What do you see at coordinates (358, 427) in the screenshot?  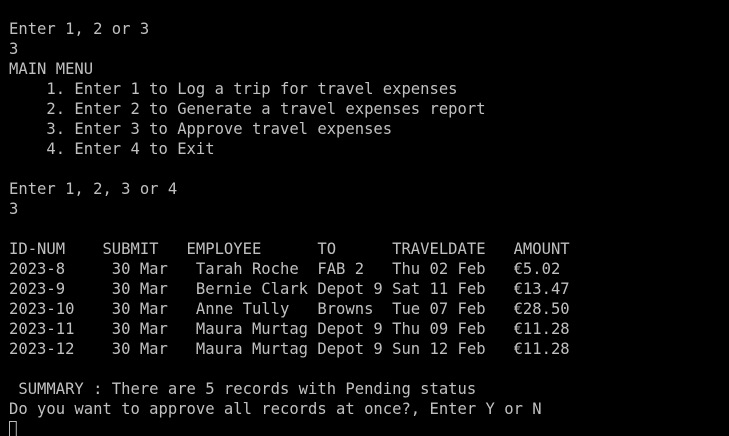 I see `input-line` at bounding box center [358, 427].